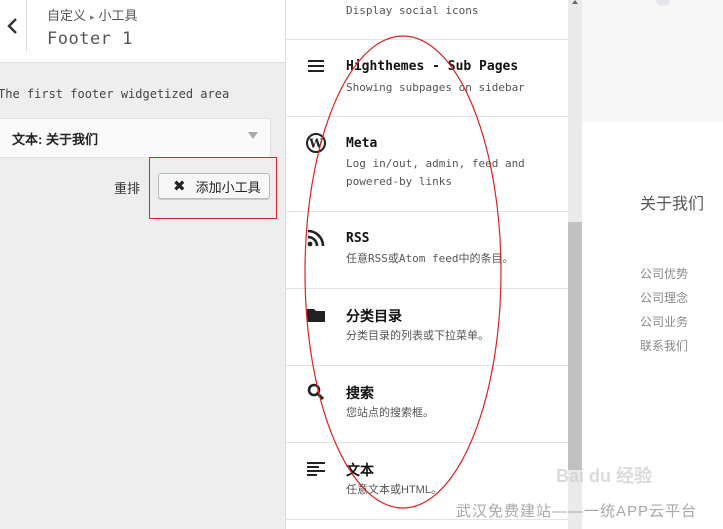 This screenshot has width=723, height=529. I want to click on widget-option-name: Highthemes - Sub Pages, so click(432, 66).